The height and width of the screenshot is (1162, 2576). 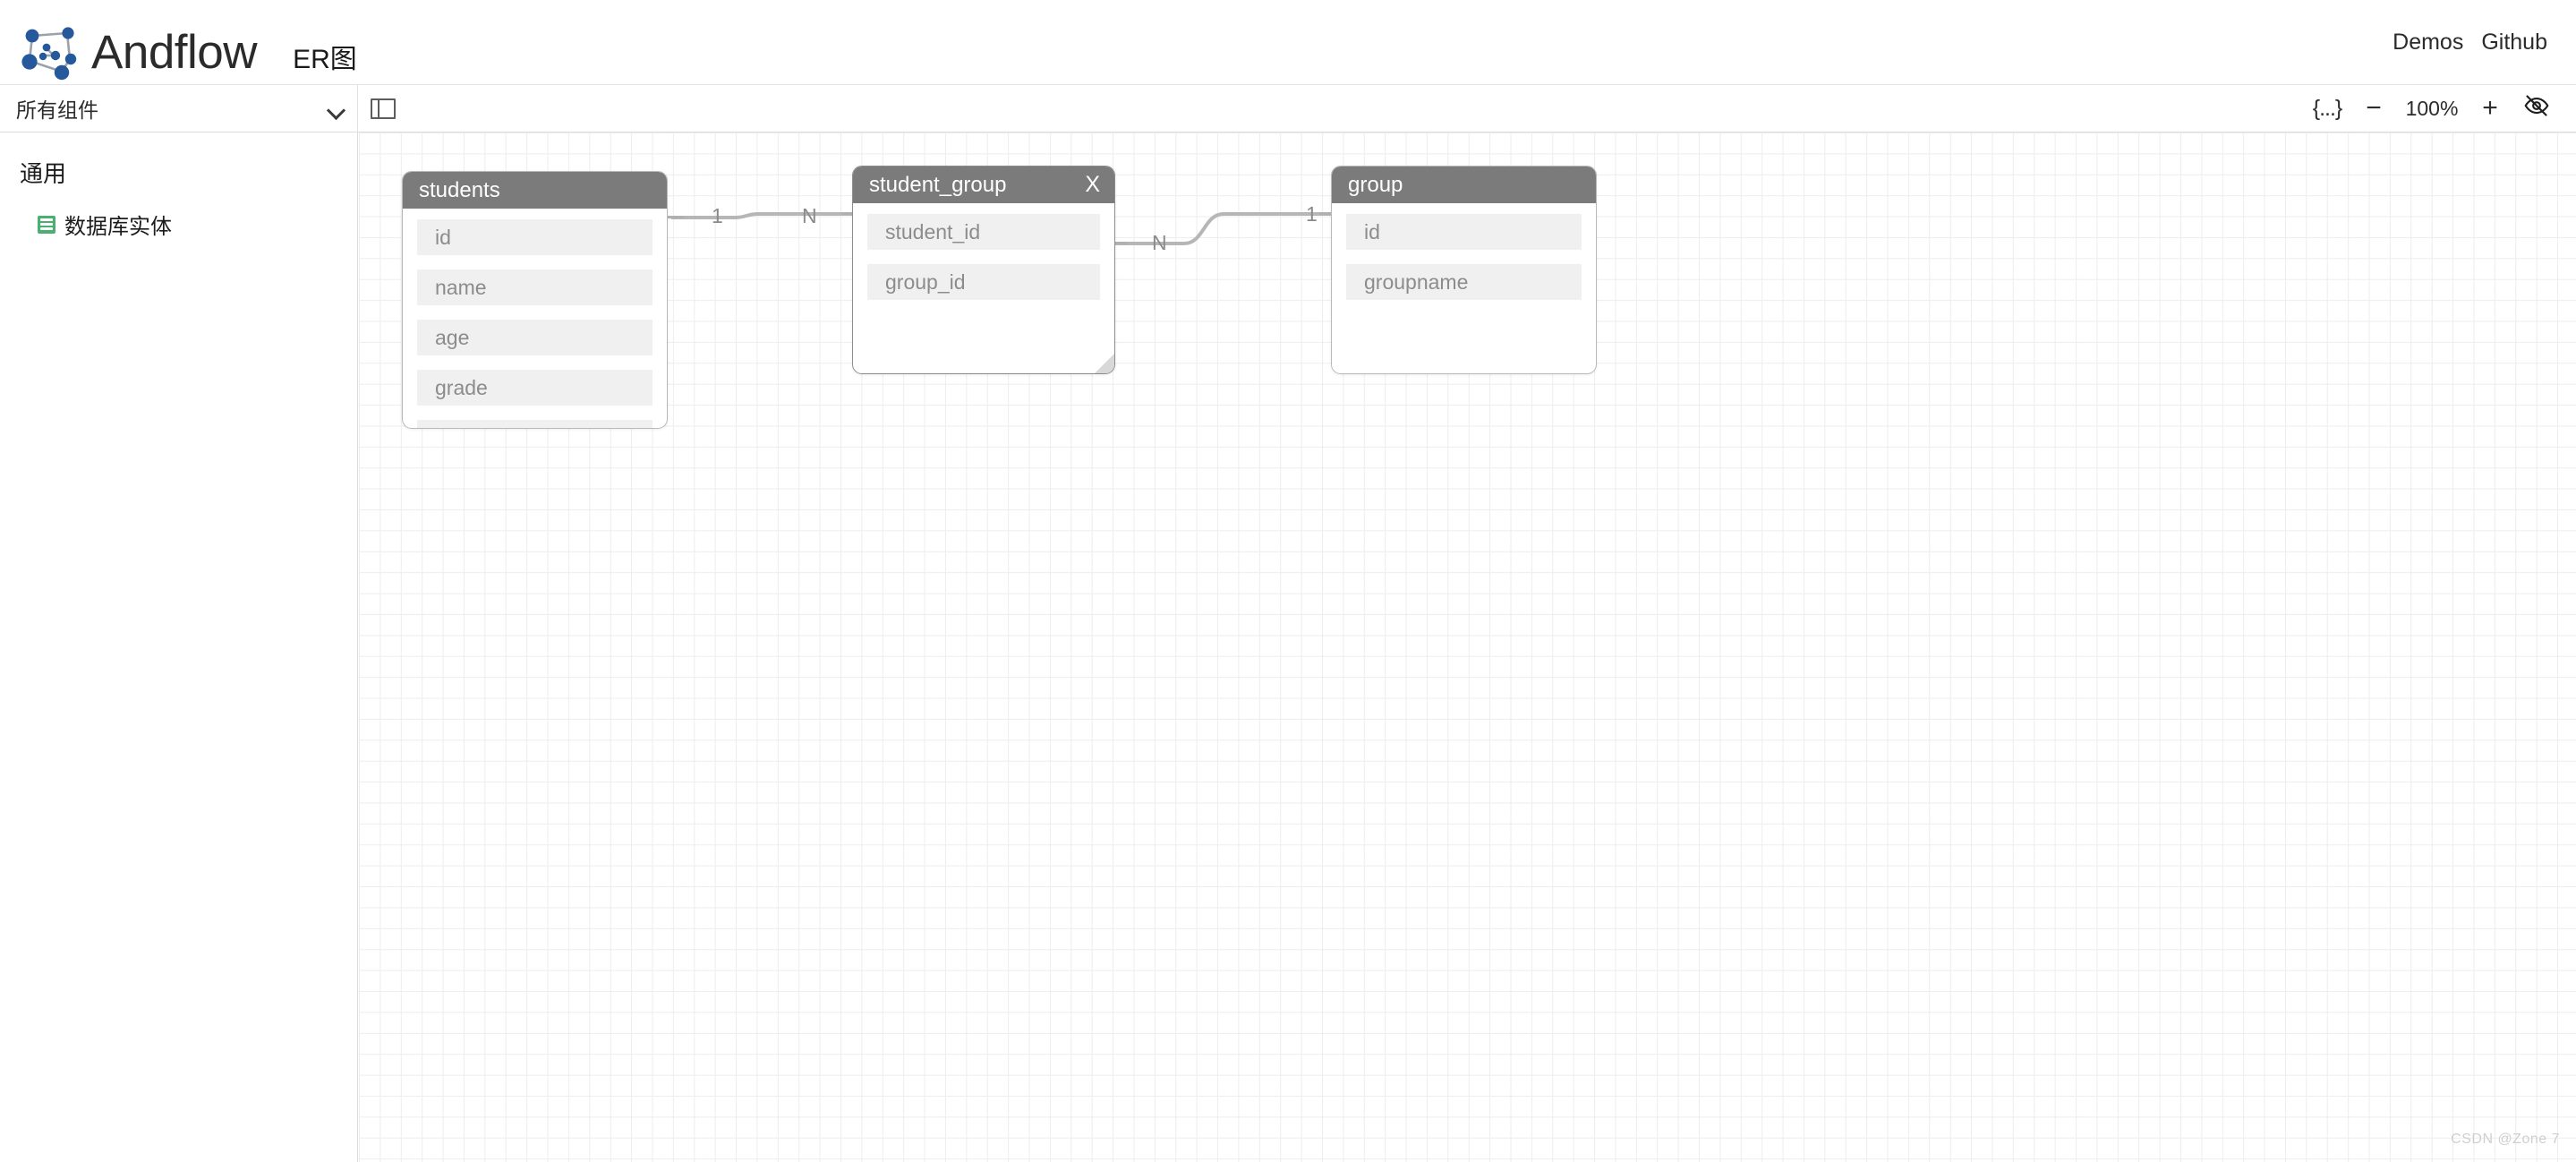 What do you see at coordinates (1464, 185) in the screenshot?
I see `er-node-header: group` at bounding box center [1464, 185].